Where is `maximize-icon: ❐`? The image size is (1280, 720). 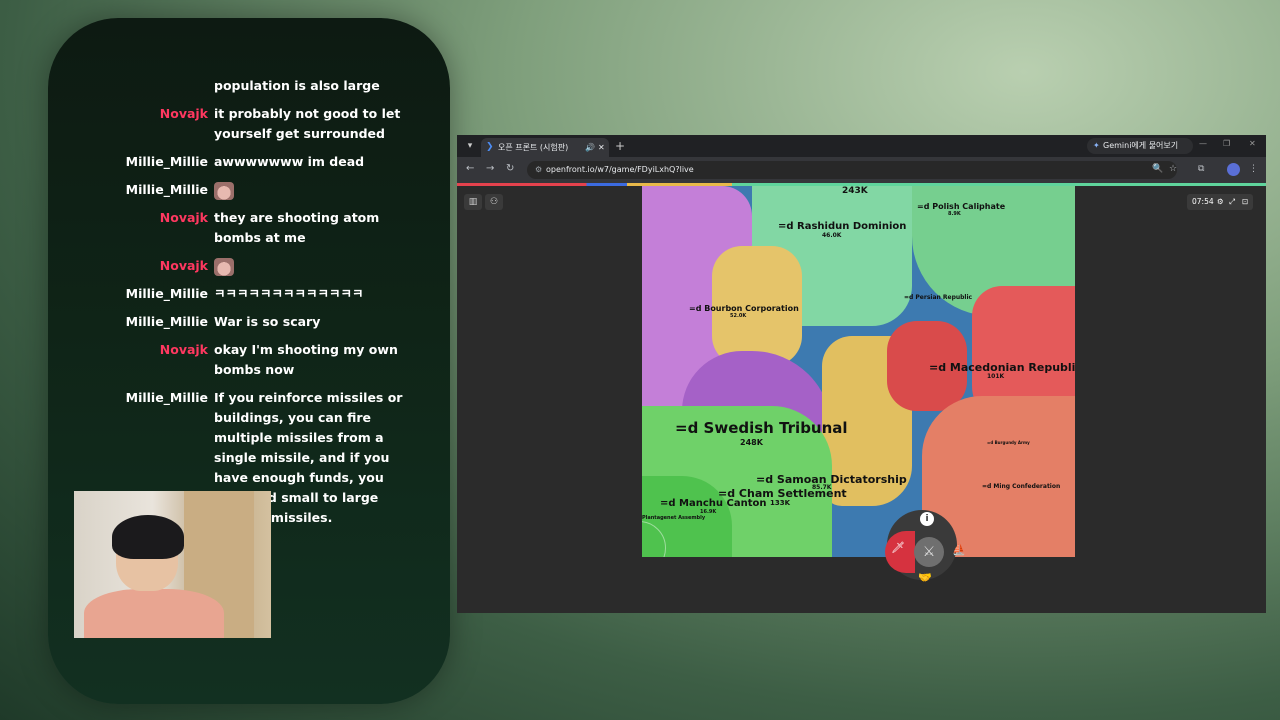 maximize-icon: ❐ is located at coordinates (1226, 143).